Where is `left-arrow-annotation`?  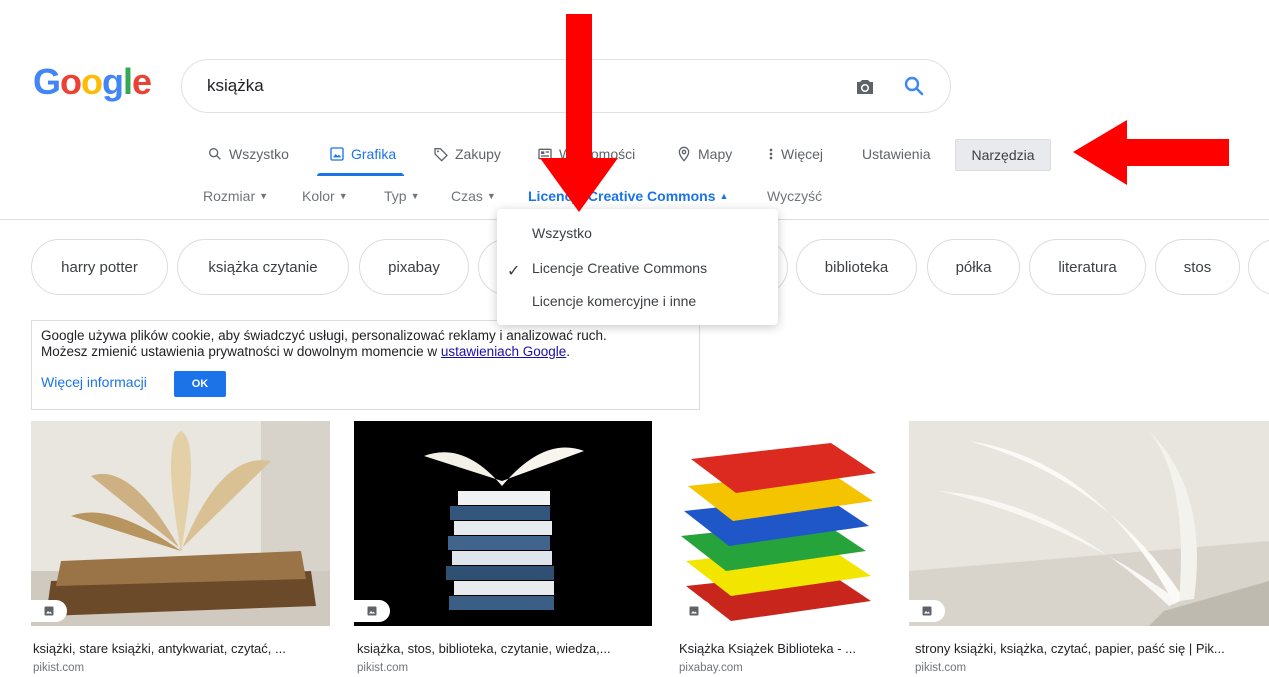 left-arrow-annotation is located at coordinates (1151, 152).